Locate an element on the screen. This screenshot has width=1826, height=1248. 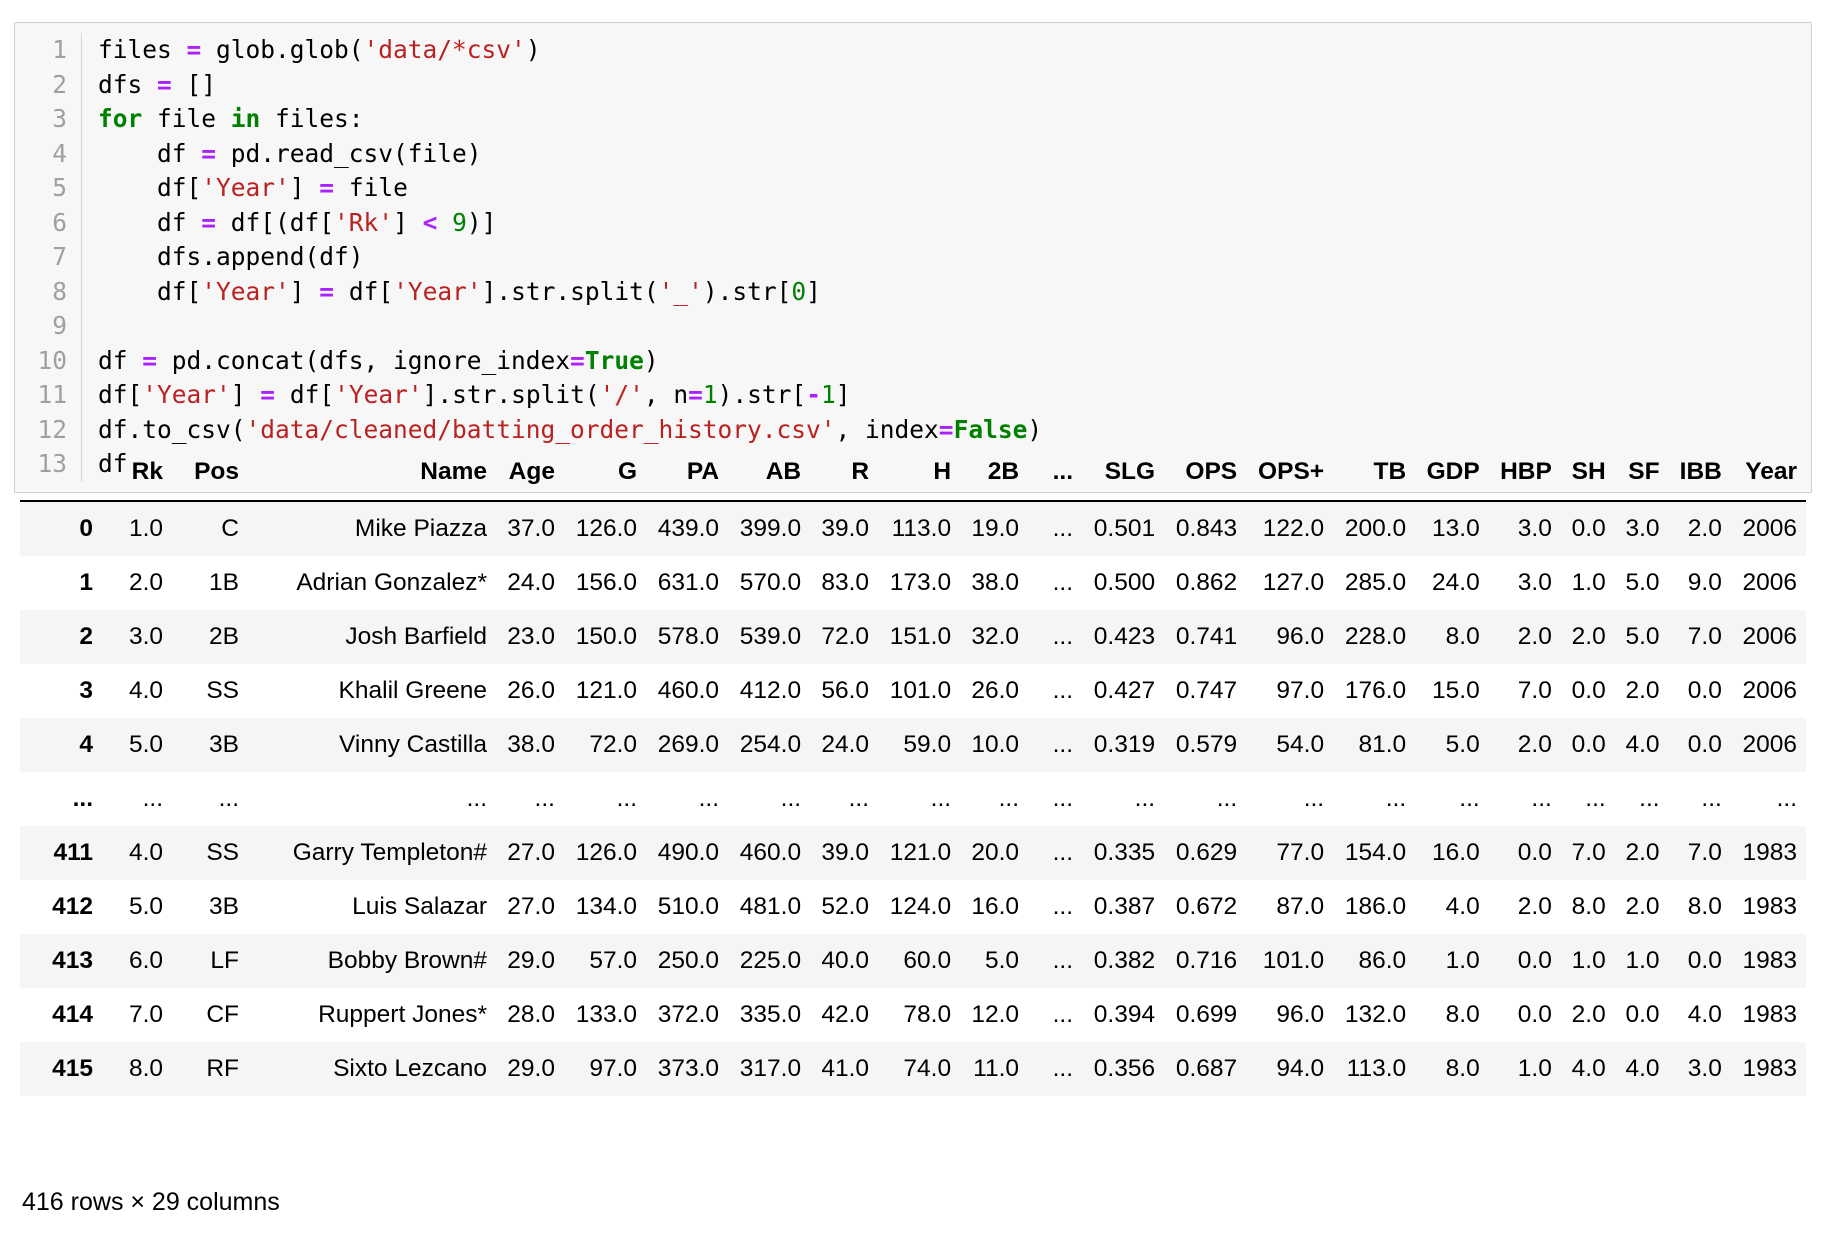
code-line: 6 df = df[(df['Rk'] < 9)] is located at coordinates (913, 222).